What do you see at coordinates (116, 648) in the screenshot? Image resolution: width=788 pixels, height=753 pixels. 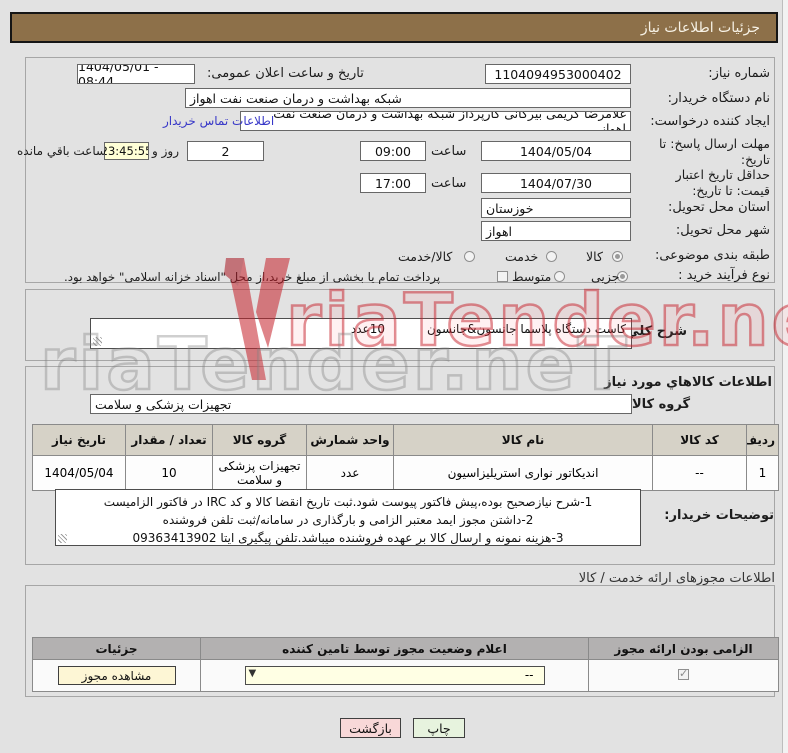 I see `col-license-details: جزئیات` at bounding box center [116, 648].